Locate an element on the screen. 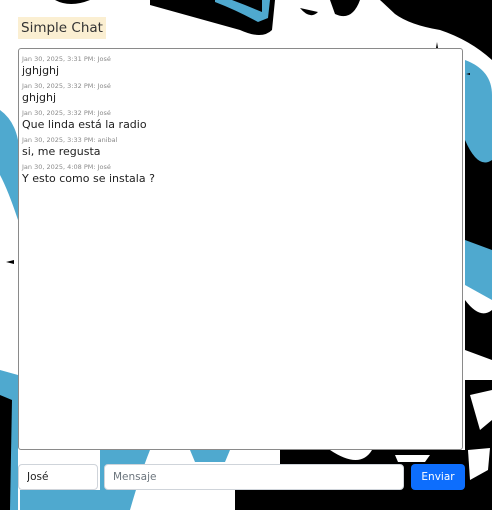 Image resolution: width=492 pixels, height=510 pixels. send-button: Enviar is located at coordinates (438, 477).